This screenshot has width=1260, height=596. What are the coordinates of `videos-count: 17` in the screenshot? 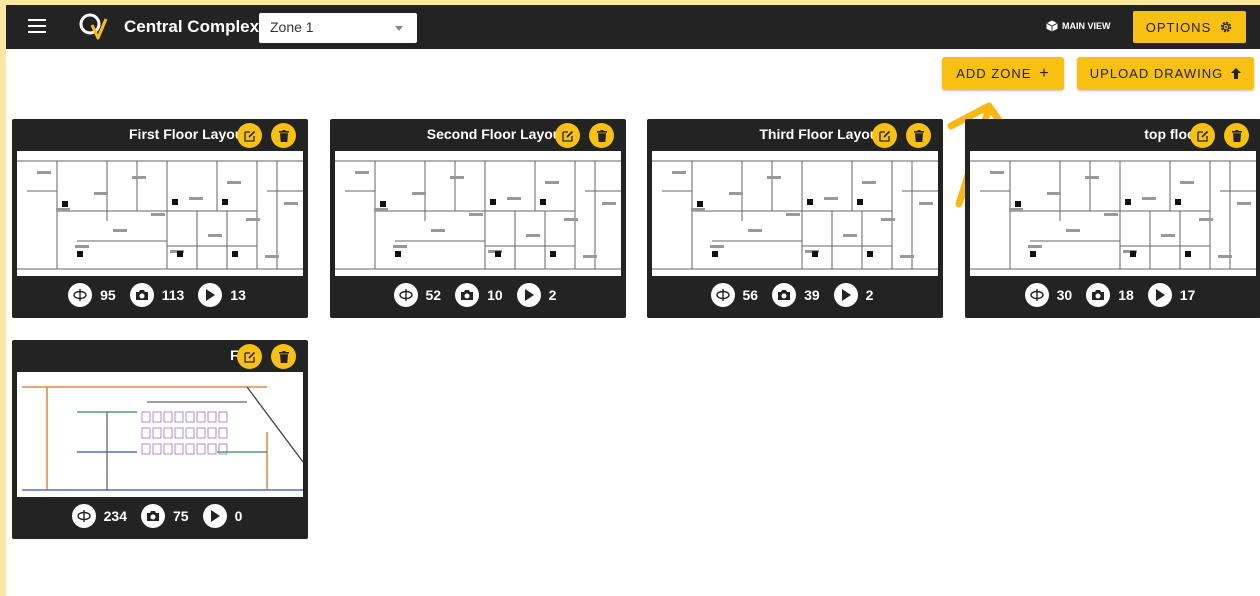 It's located at (1187, 295).